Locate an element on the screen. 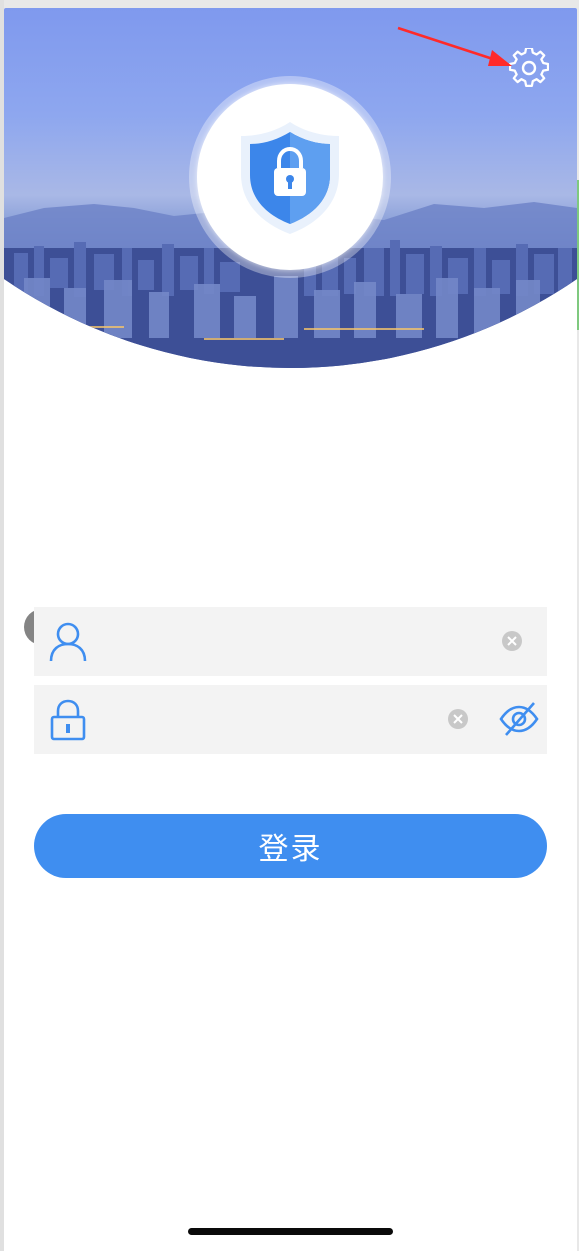 This screenshot has height=1251, width=579. username-field is located at coordinates (290, 641).